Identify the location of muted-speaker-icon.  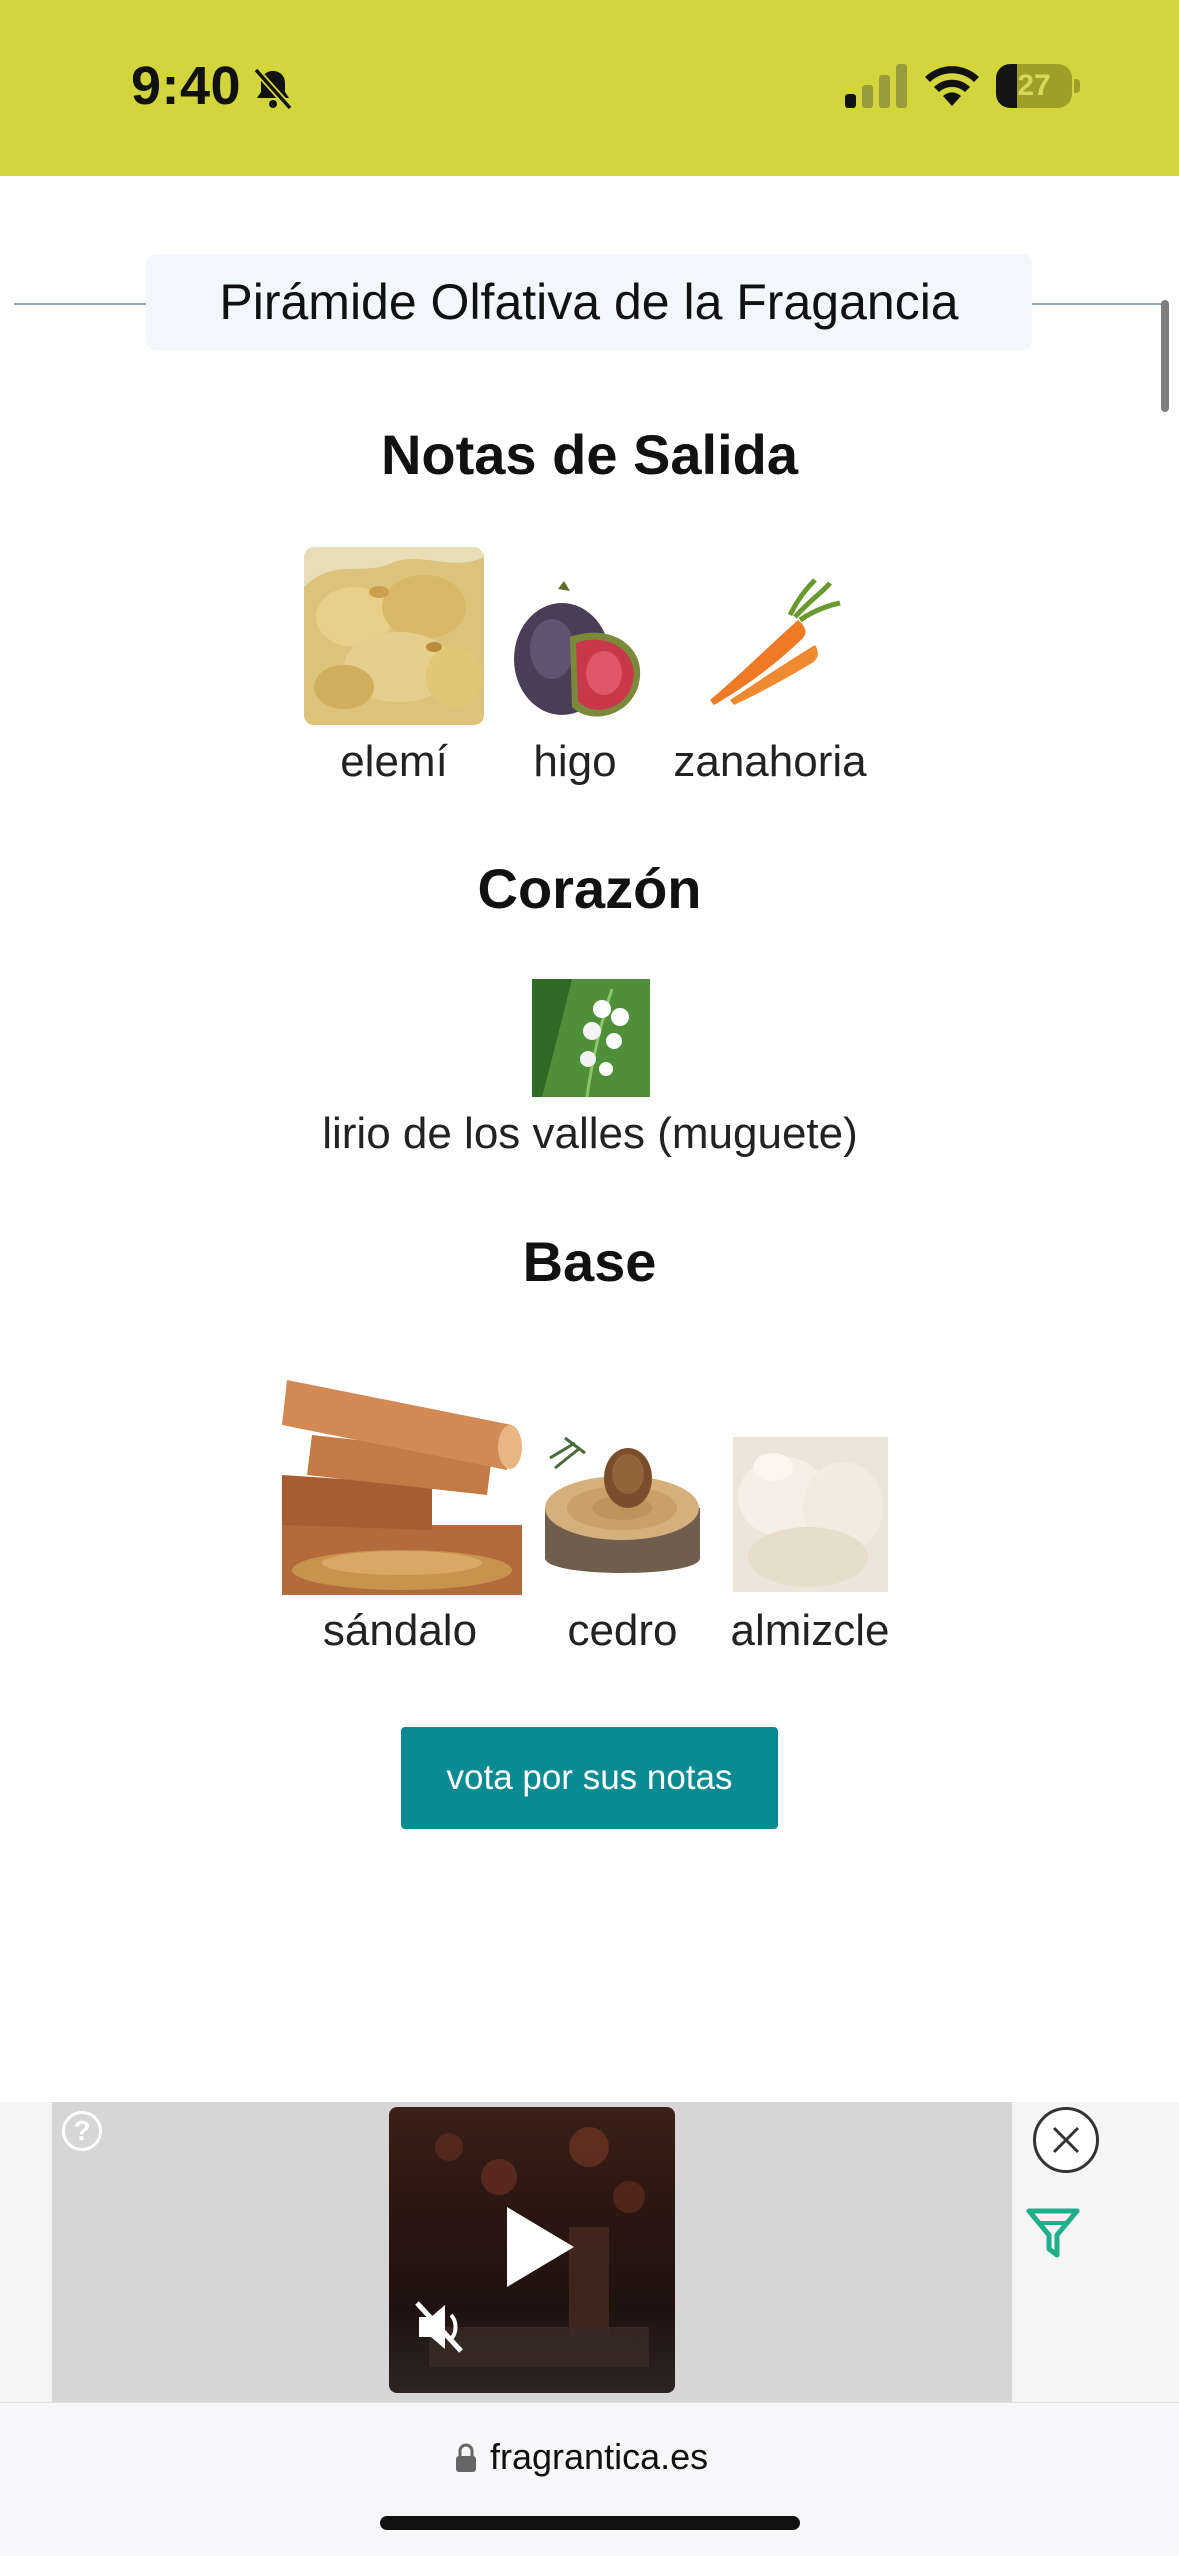
(439, 2327).